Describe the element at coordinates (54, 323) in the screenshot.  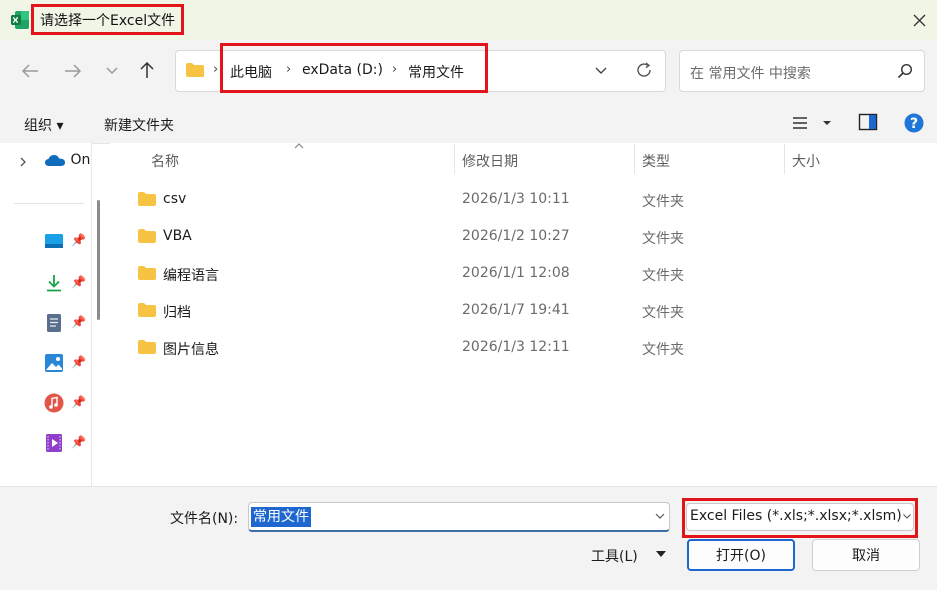
I see `documents-icon` at that location.